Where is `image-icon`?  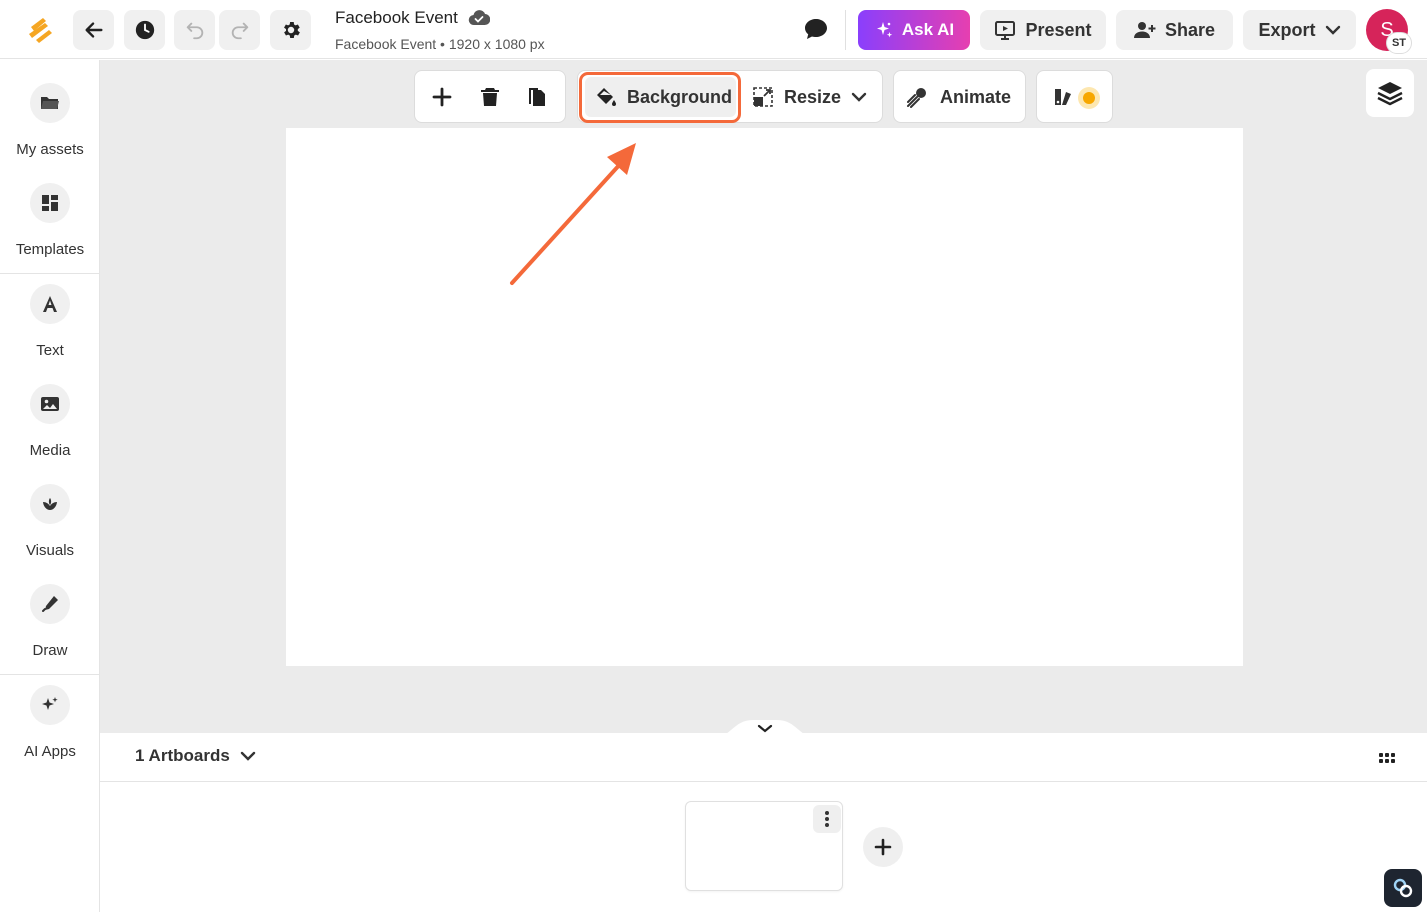 image-icon is located at coordinates (50, 404).